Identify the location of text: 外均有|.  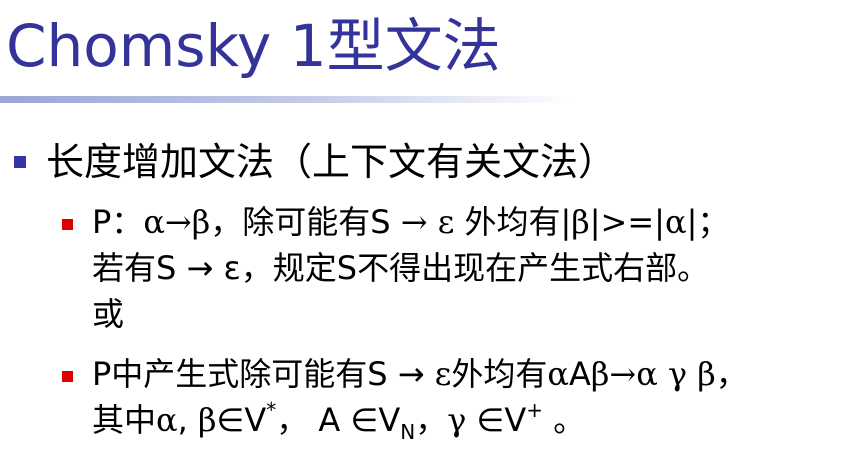
(513, 222).